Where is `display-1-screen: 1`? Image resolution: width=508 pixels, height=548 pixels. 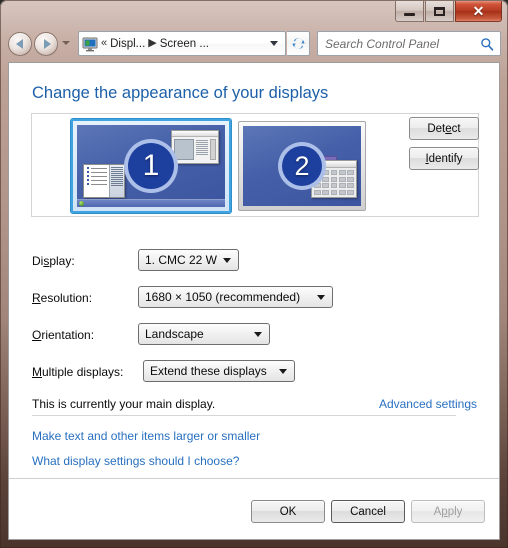
display-1-screen: 1 is located at coordinates (151, 166).